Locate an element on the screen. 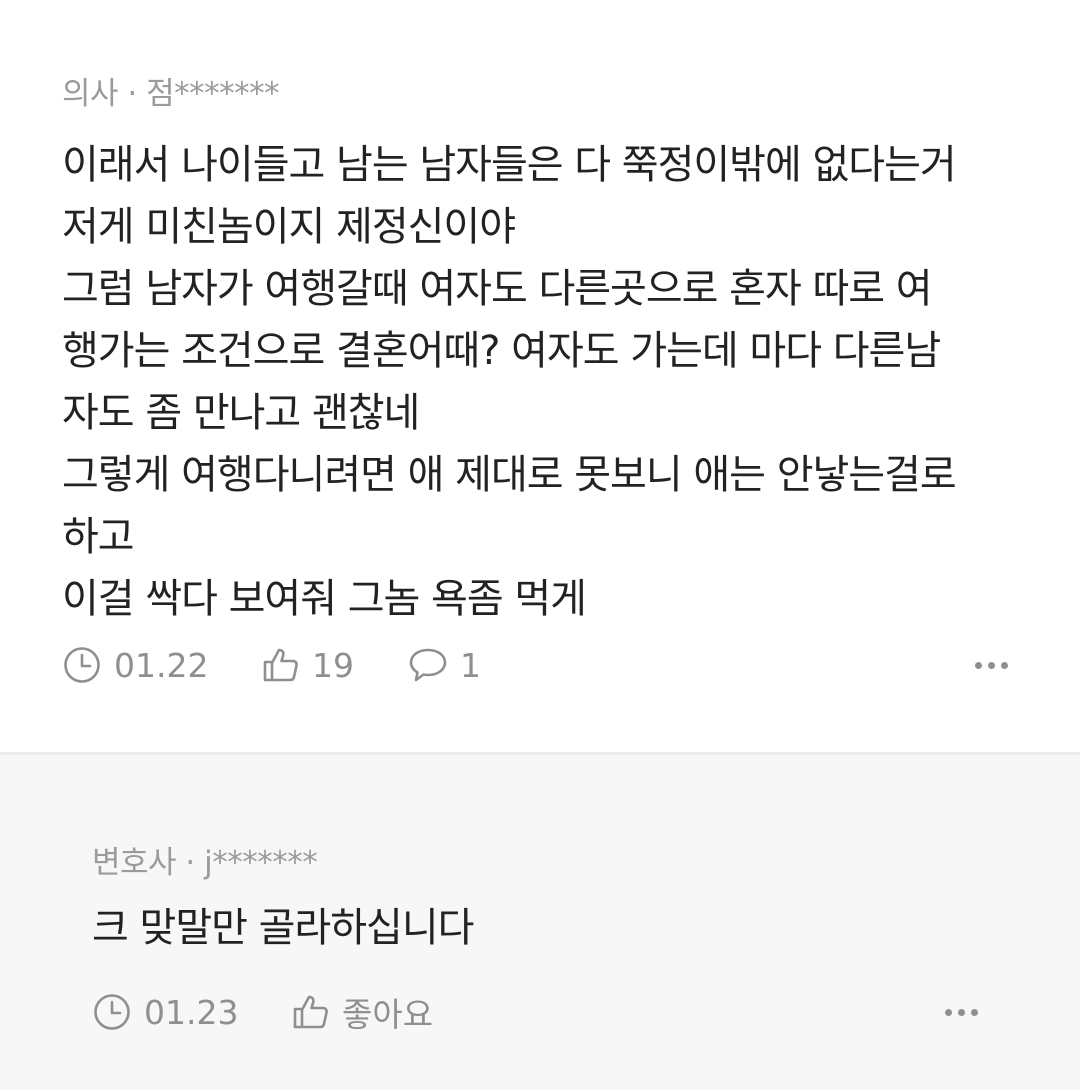  speech-bubble-icon is located at coordinates (428, 665).